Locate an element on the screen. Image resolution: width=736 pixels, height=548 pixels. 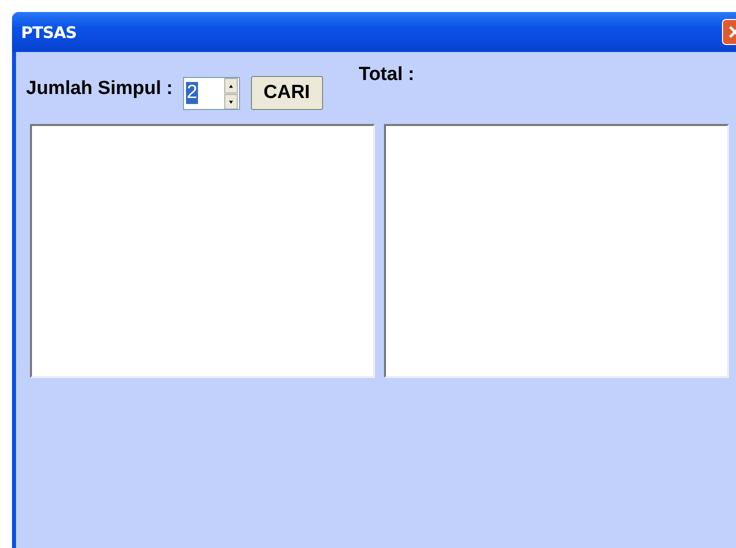
spinner-label: Jumlah Simpul : is located at coordinates (99, 89).